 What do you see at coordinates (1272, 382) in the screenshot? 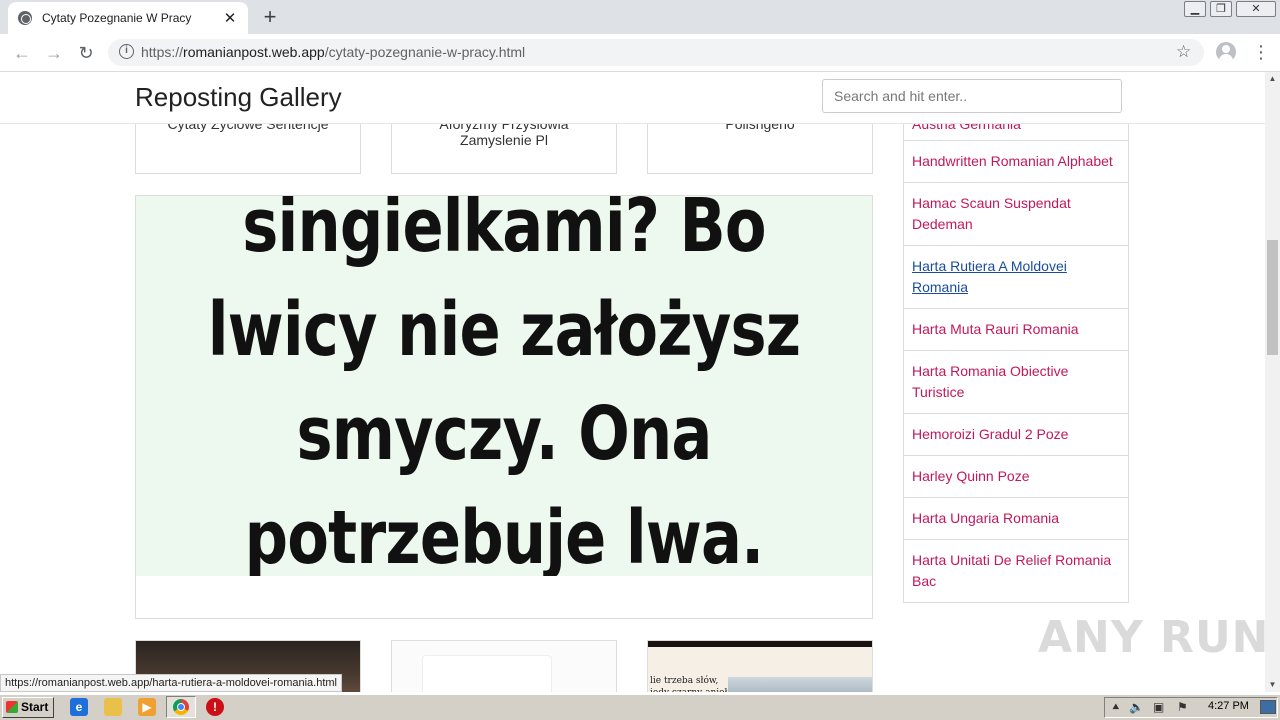
I see `page-scrollbar` at bounding box center [1272, 382].